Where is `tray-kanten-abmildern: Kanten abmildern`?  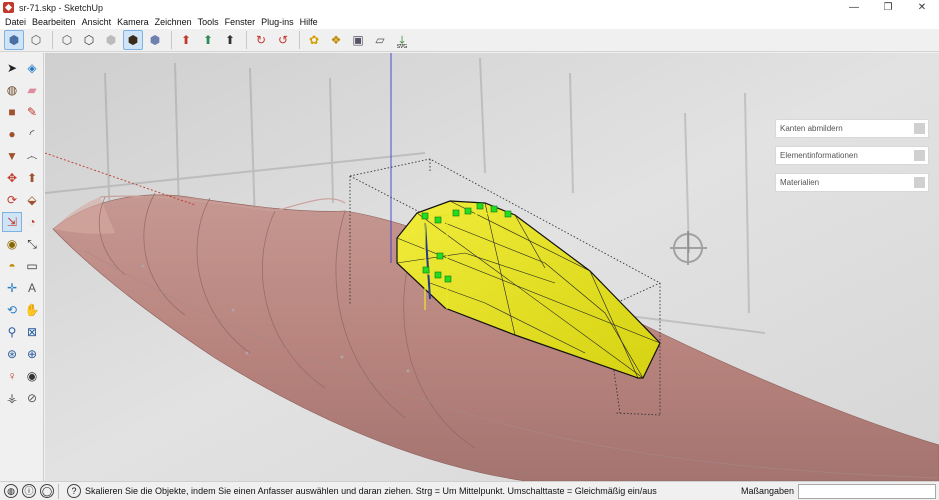 tray-kanten-abmildern: Kanten abmildern is located at coordinates (852, 128).